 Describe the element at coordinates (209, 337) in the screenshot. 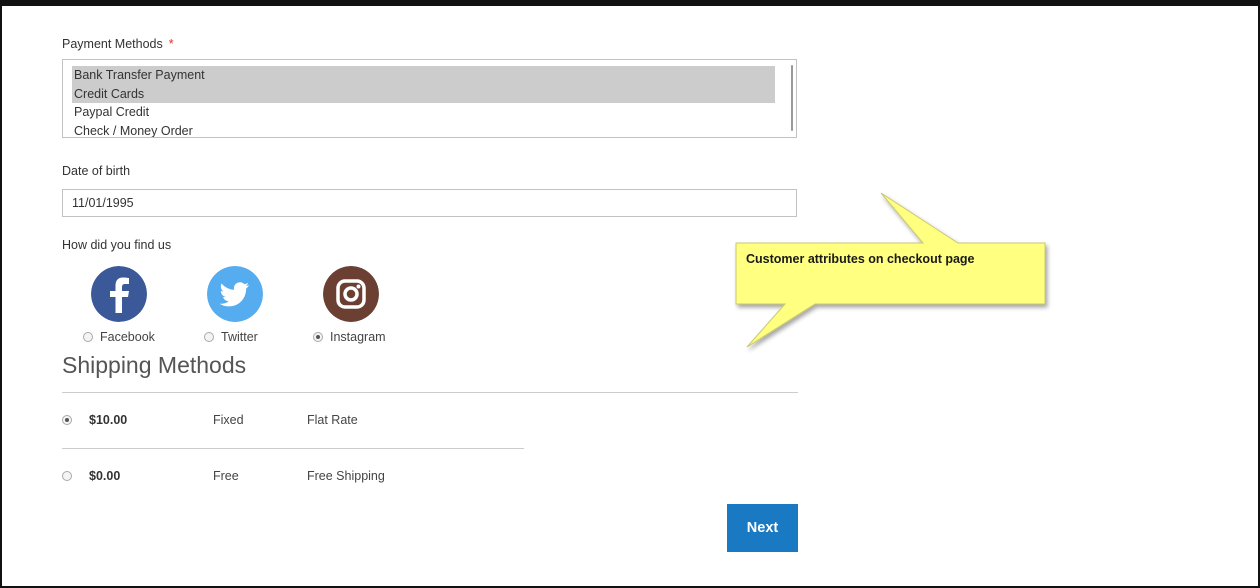

I see `twitter-radio` at that location.